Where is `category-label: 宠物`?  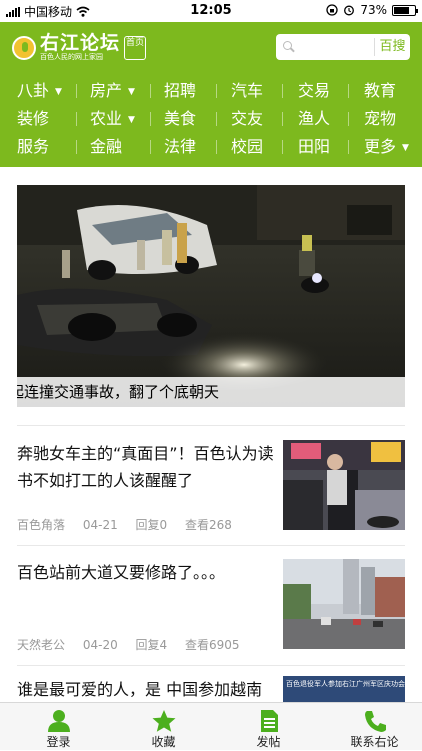 category-label: 宠物 is located at coordinates (380, 118).